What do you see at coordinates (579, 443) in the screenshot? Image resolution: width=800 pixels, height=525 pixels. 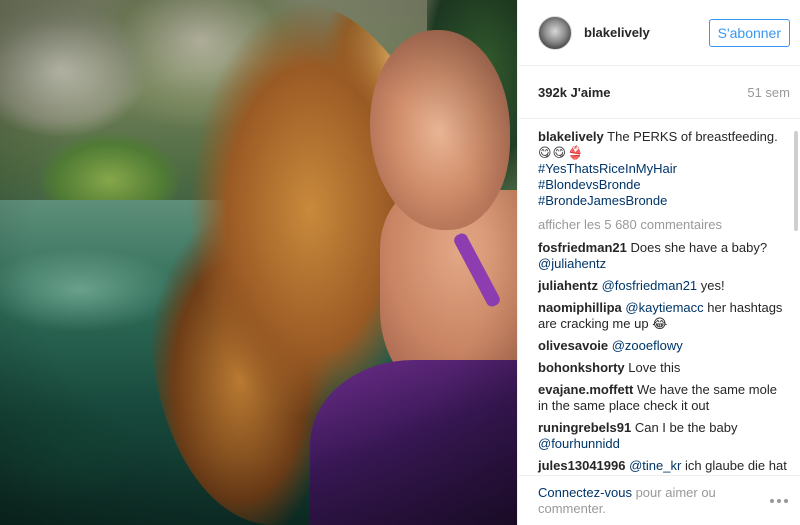 I see `comment-mention: @fourhunnidd` at bounding box center [579, 443].